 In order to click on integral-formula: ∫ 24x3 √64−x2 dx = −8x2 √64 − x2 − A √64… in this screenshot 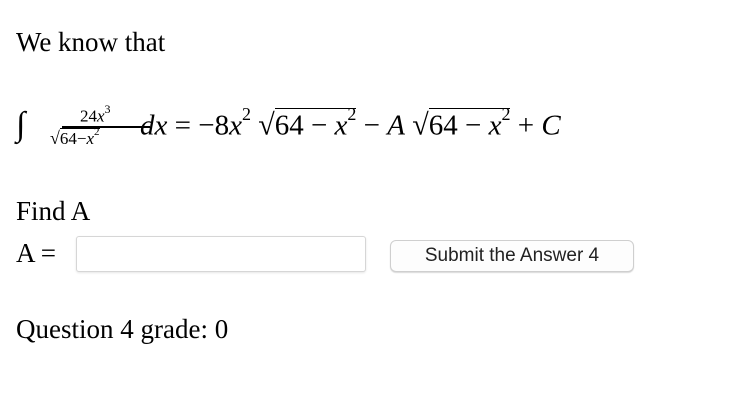, I will do `click(366, 128)`.